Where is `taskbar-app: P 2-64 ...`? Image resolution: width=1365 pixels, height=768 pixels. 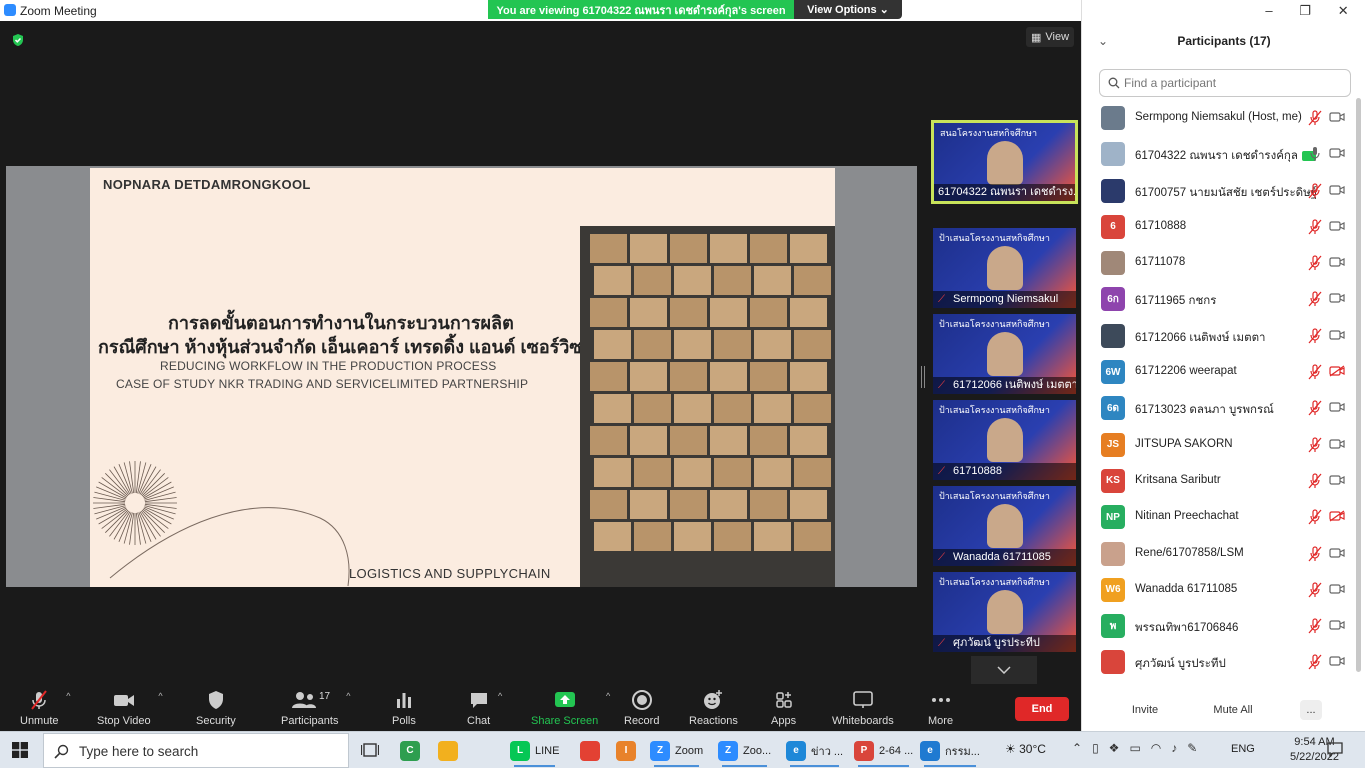
taskbar-app: P 2-64 ... is located at coordinates (883, 752).